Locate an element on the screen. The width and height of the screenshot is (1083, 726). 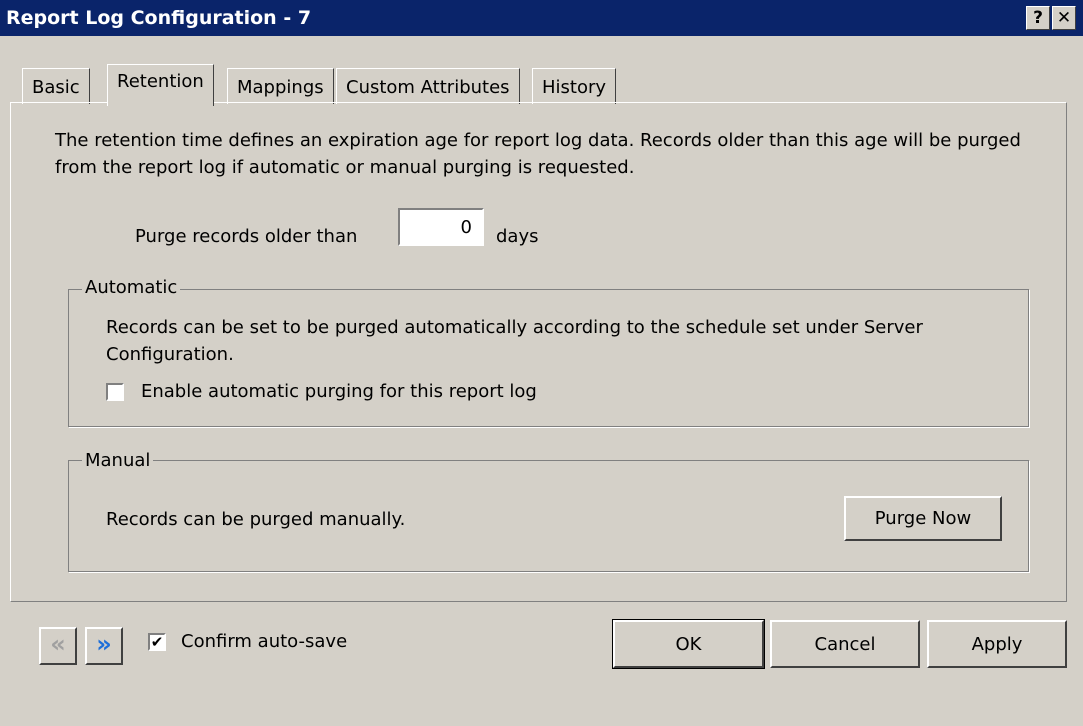
tab-mappings: Mappings is located at coordinates (280, 86).